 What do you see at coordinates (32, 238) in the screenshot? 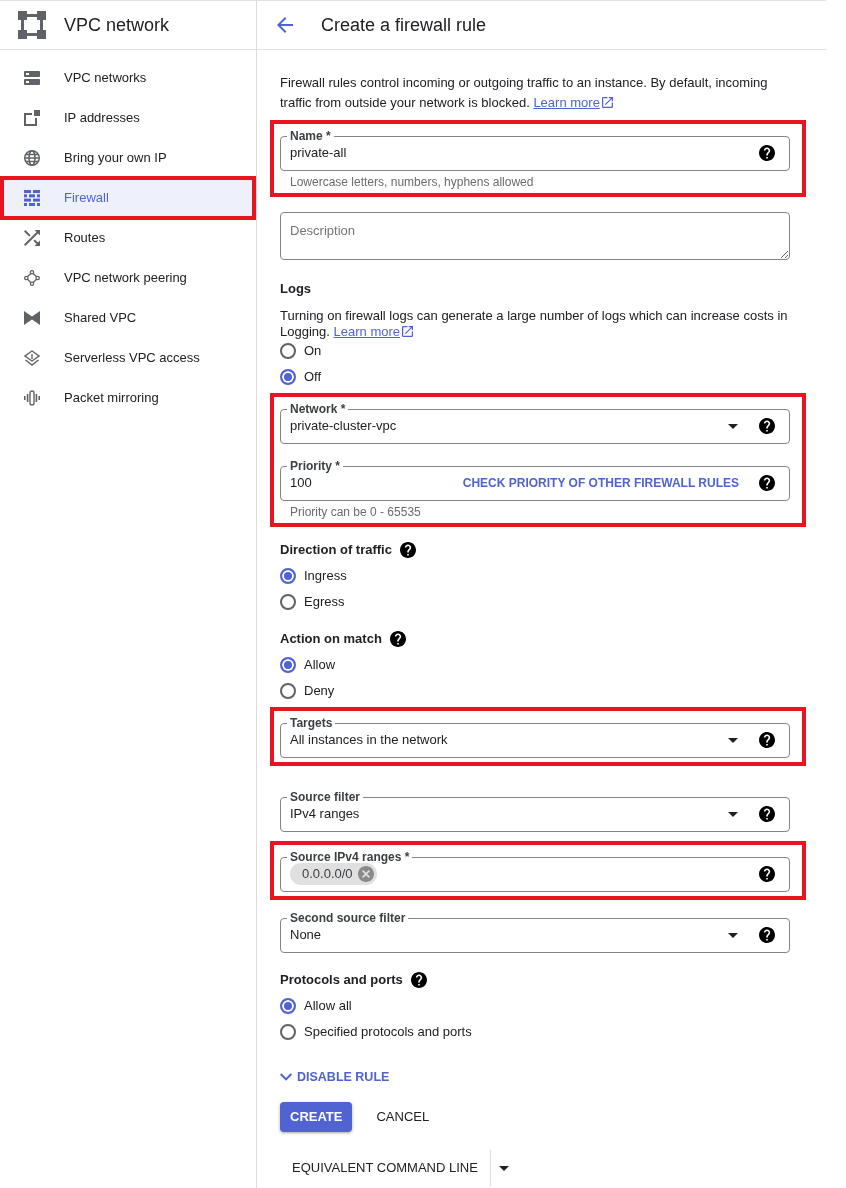
I see `shuffle-icon` at bounding box center [32, 238].